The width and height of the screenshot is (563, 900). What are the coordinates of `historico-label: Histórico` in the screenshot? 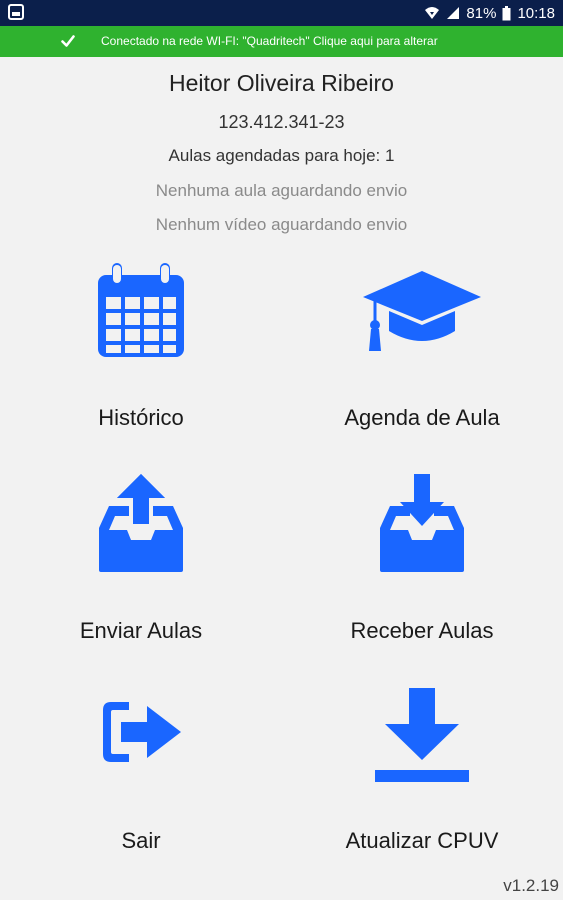 It's located at (141, 417).